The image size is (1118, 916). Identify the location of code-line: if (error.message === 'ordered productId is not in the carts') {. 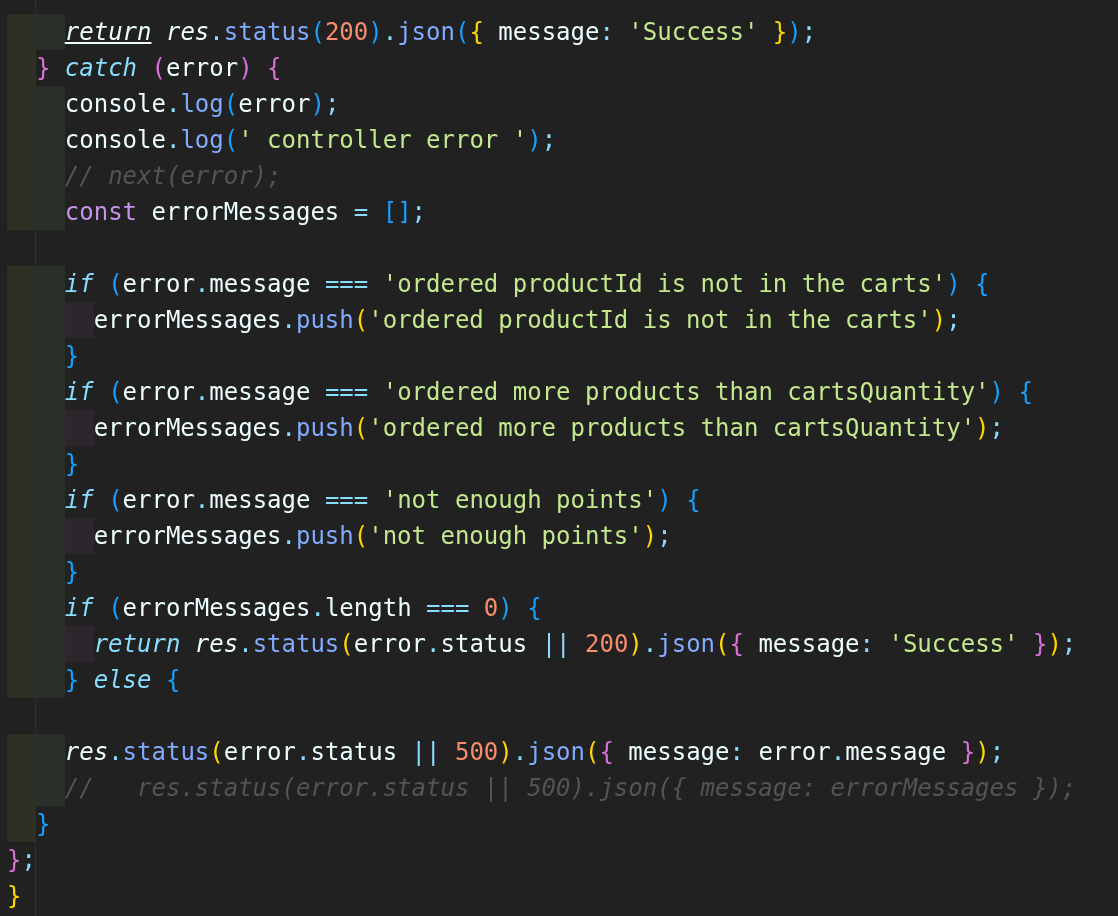
(527, 284).